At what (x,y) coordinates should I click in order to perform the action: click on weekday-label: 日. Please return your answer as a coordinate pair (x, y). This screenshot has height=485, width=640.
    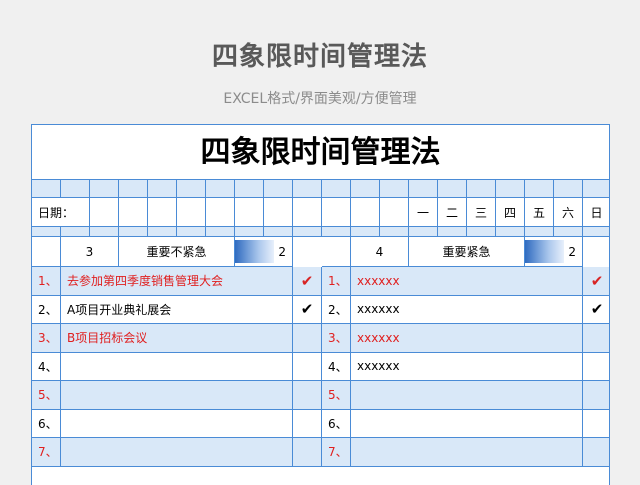
    Looking at the image, I should click on (596, 212).